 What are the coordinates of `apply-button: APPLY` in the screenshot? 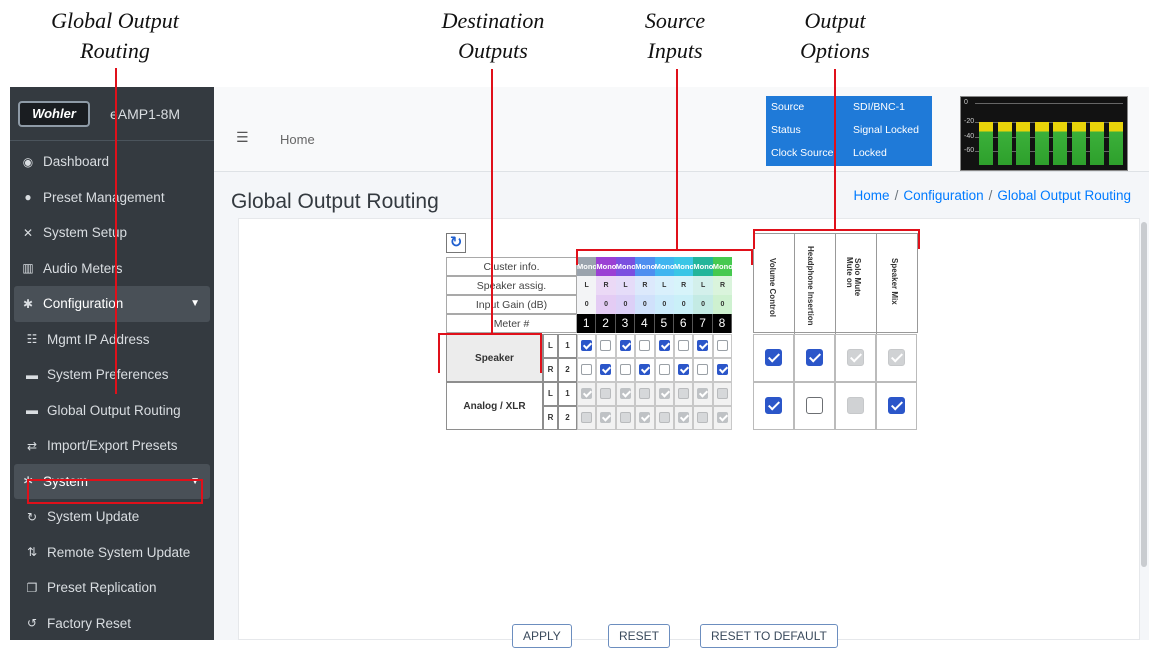 It's located at (542, 636).